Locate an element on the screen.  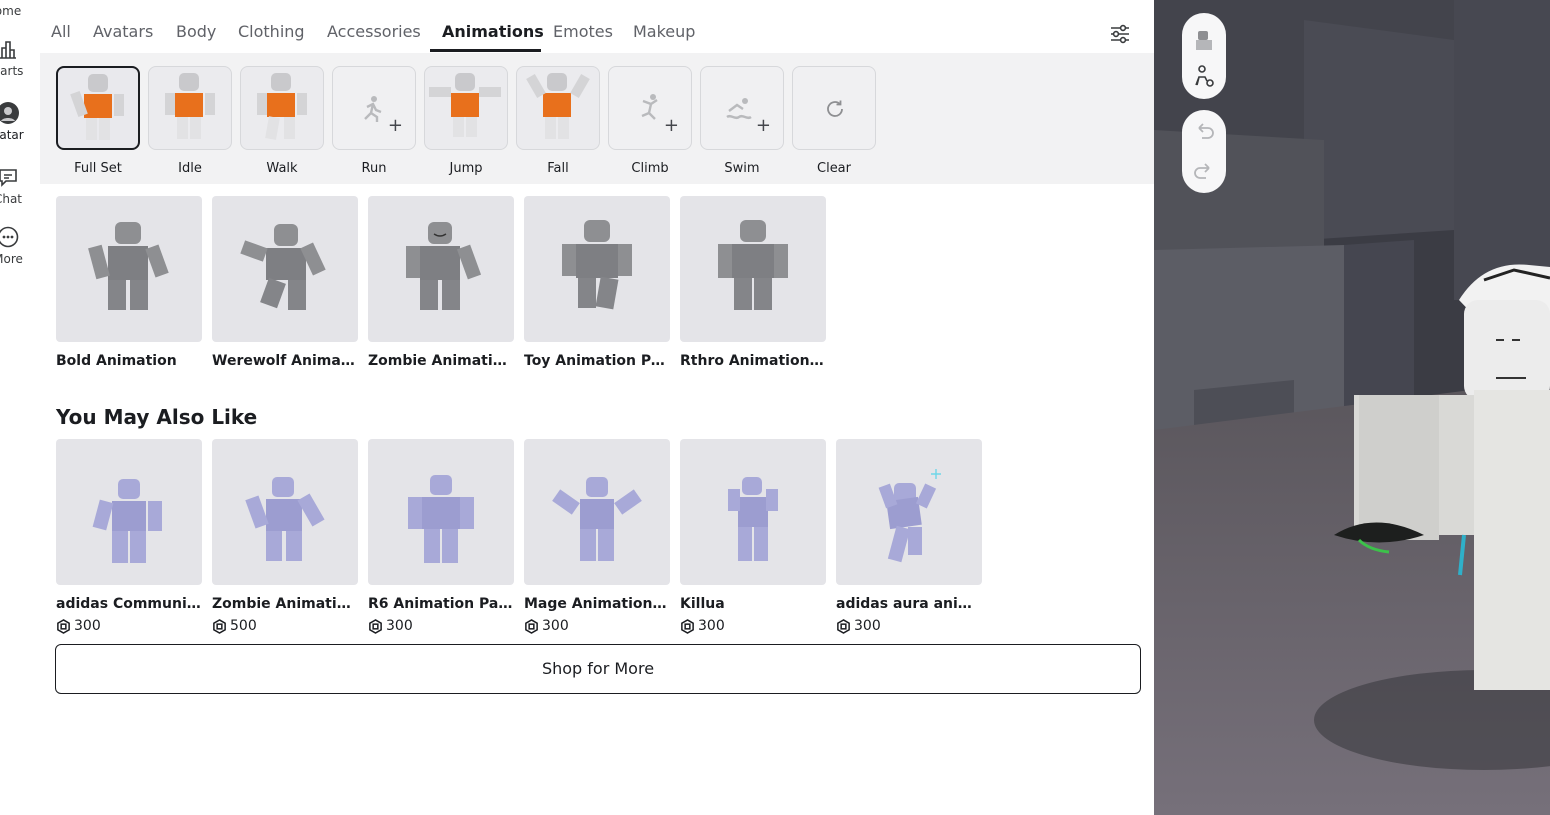
slot-clear: Clear is located at coordinates (834, 121).